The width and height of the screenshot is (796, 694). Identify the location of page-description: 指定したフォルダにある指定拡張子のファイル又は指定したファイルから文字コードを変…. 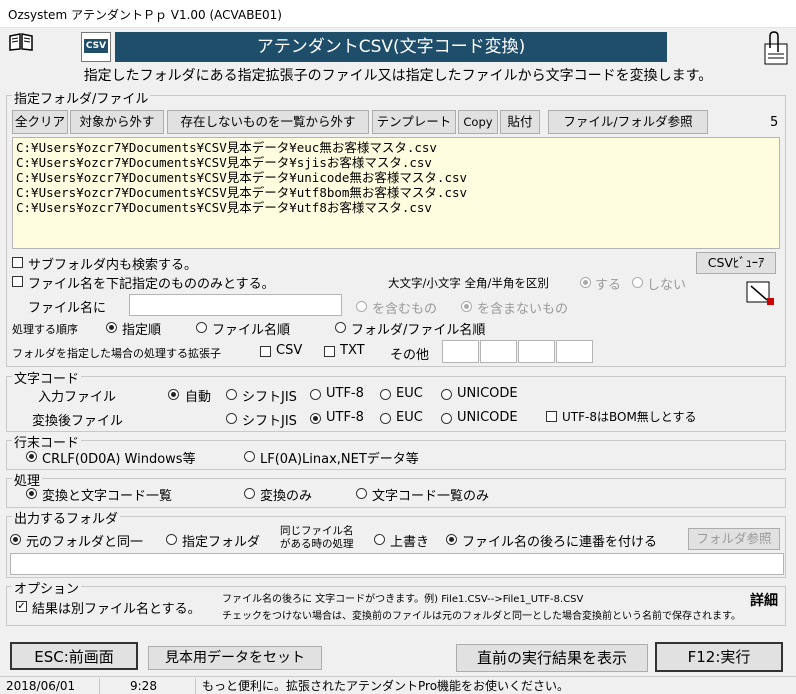
(398, 76).